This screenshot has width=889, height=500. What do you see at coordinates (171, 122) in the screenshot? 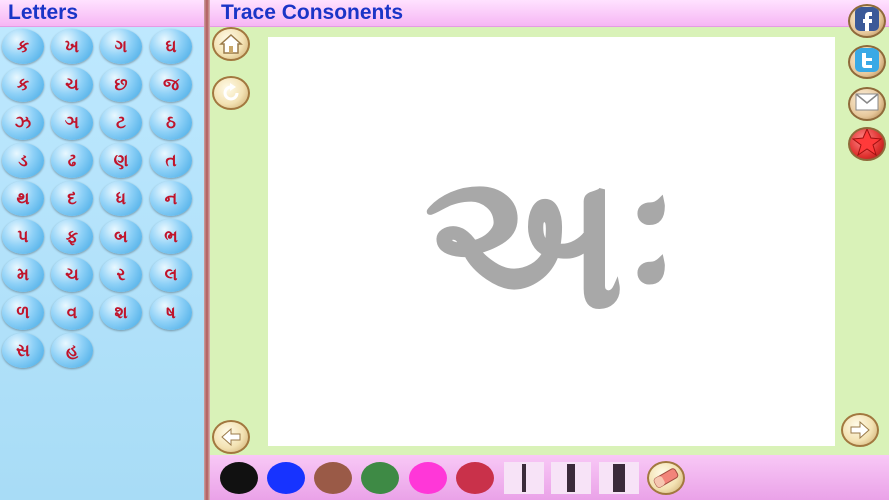
I see `letter-button: ઠ` at bounding box center [171, 122].